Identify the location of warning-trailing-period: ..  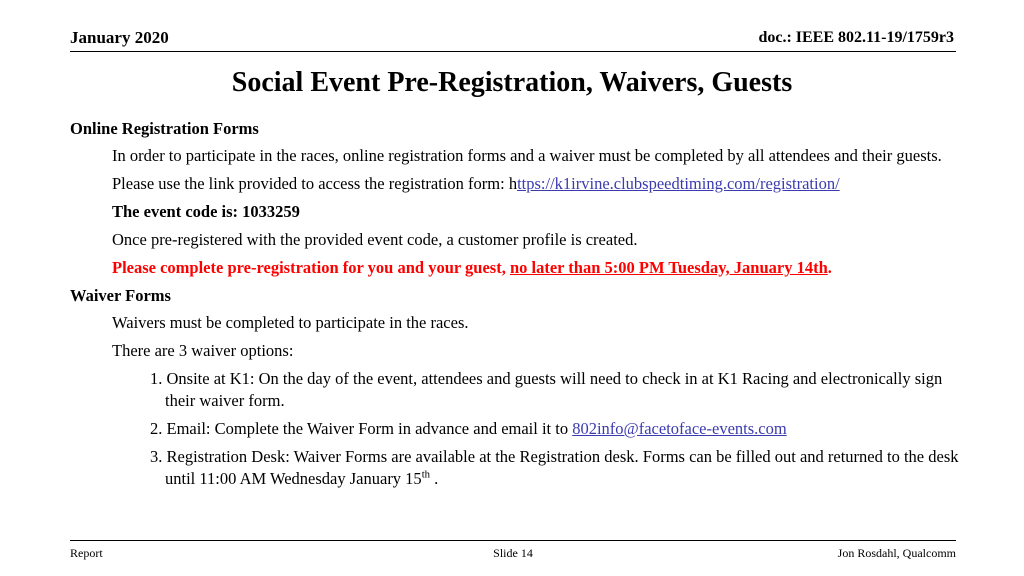
(829, 267).